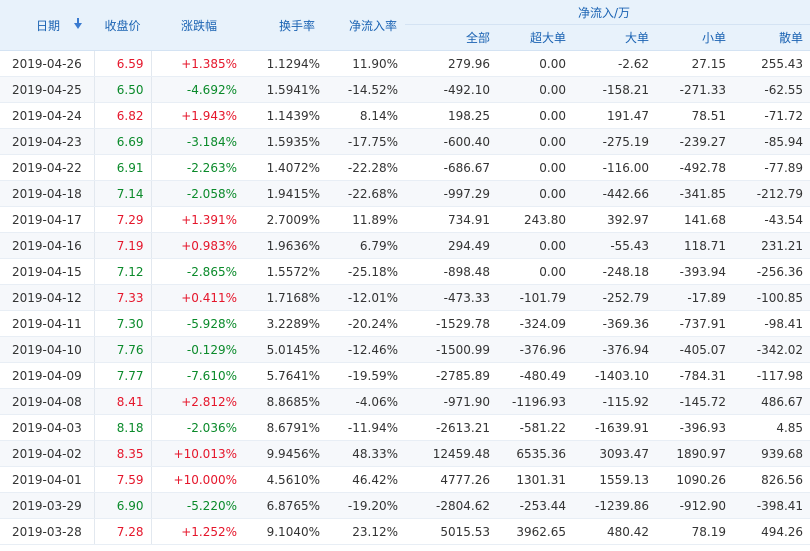 The height and width of the screenshot is (551, 810). Describe the element at coordinates (366, 89) in the screenshot. I see `net-inflow-rate-cell: -14.52%` at that location.